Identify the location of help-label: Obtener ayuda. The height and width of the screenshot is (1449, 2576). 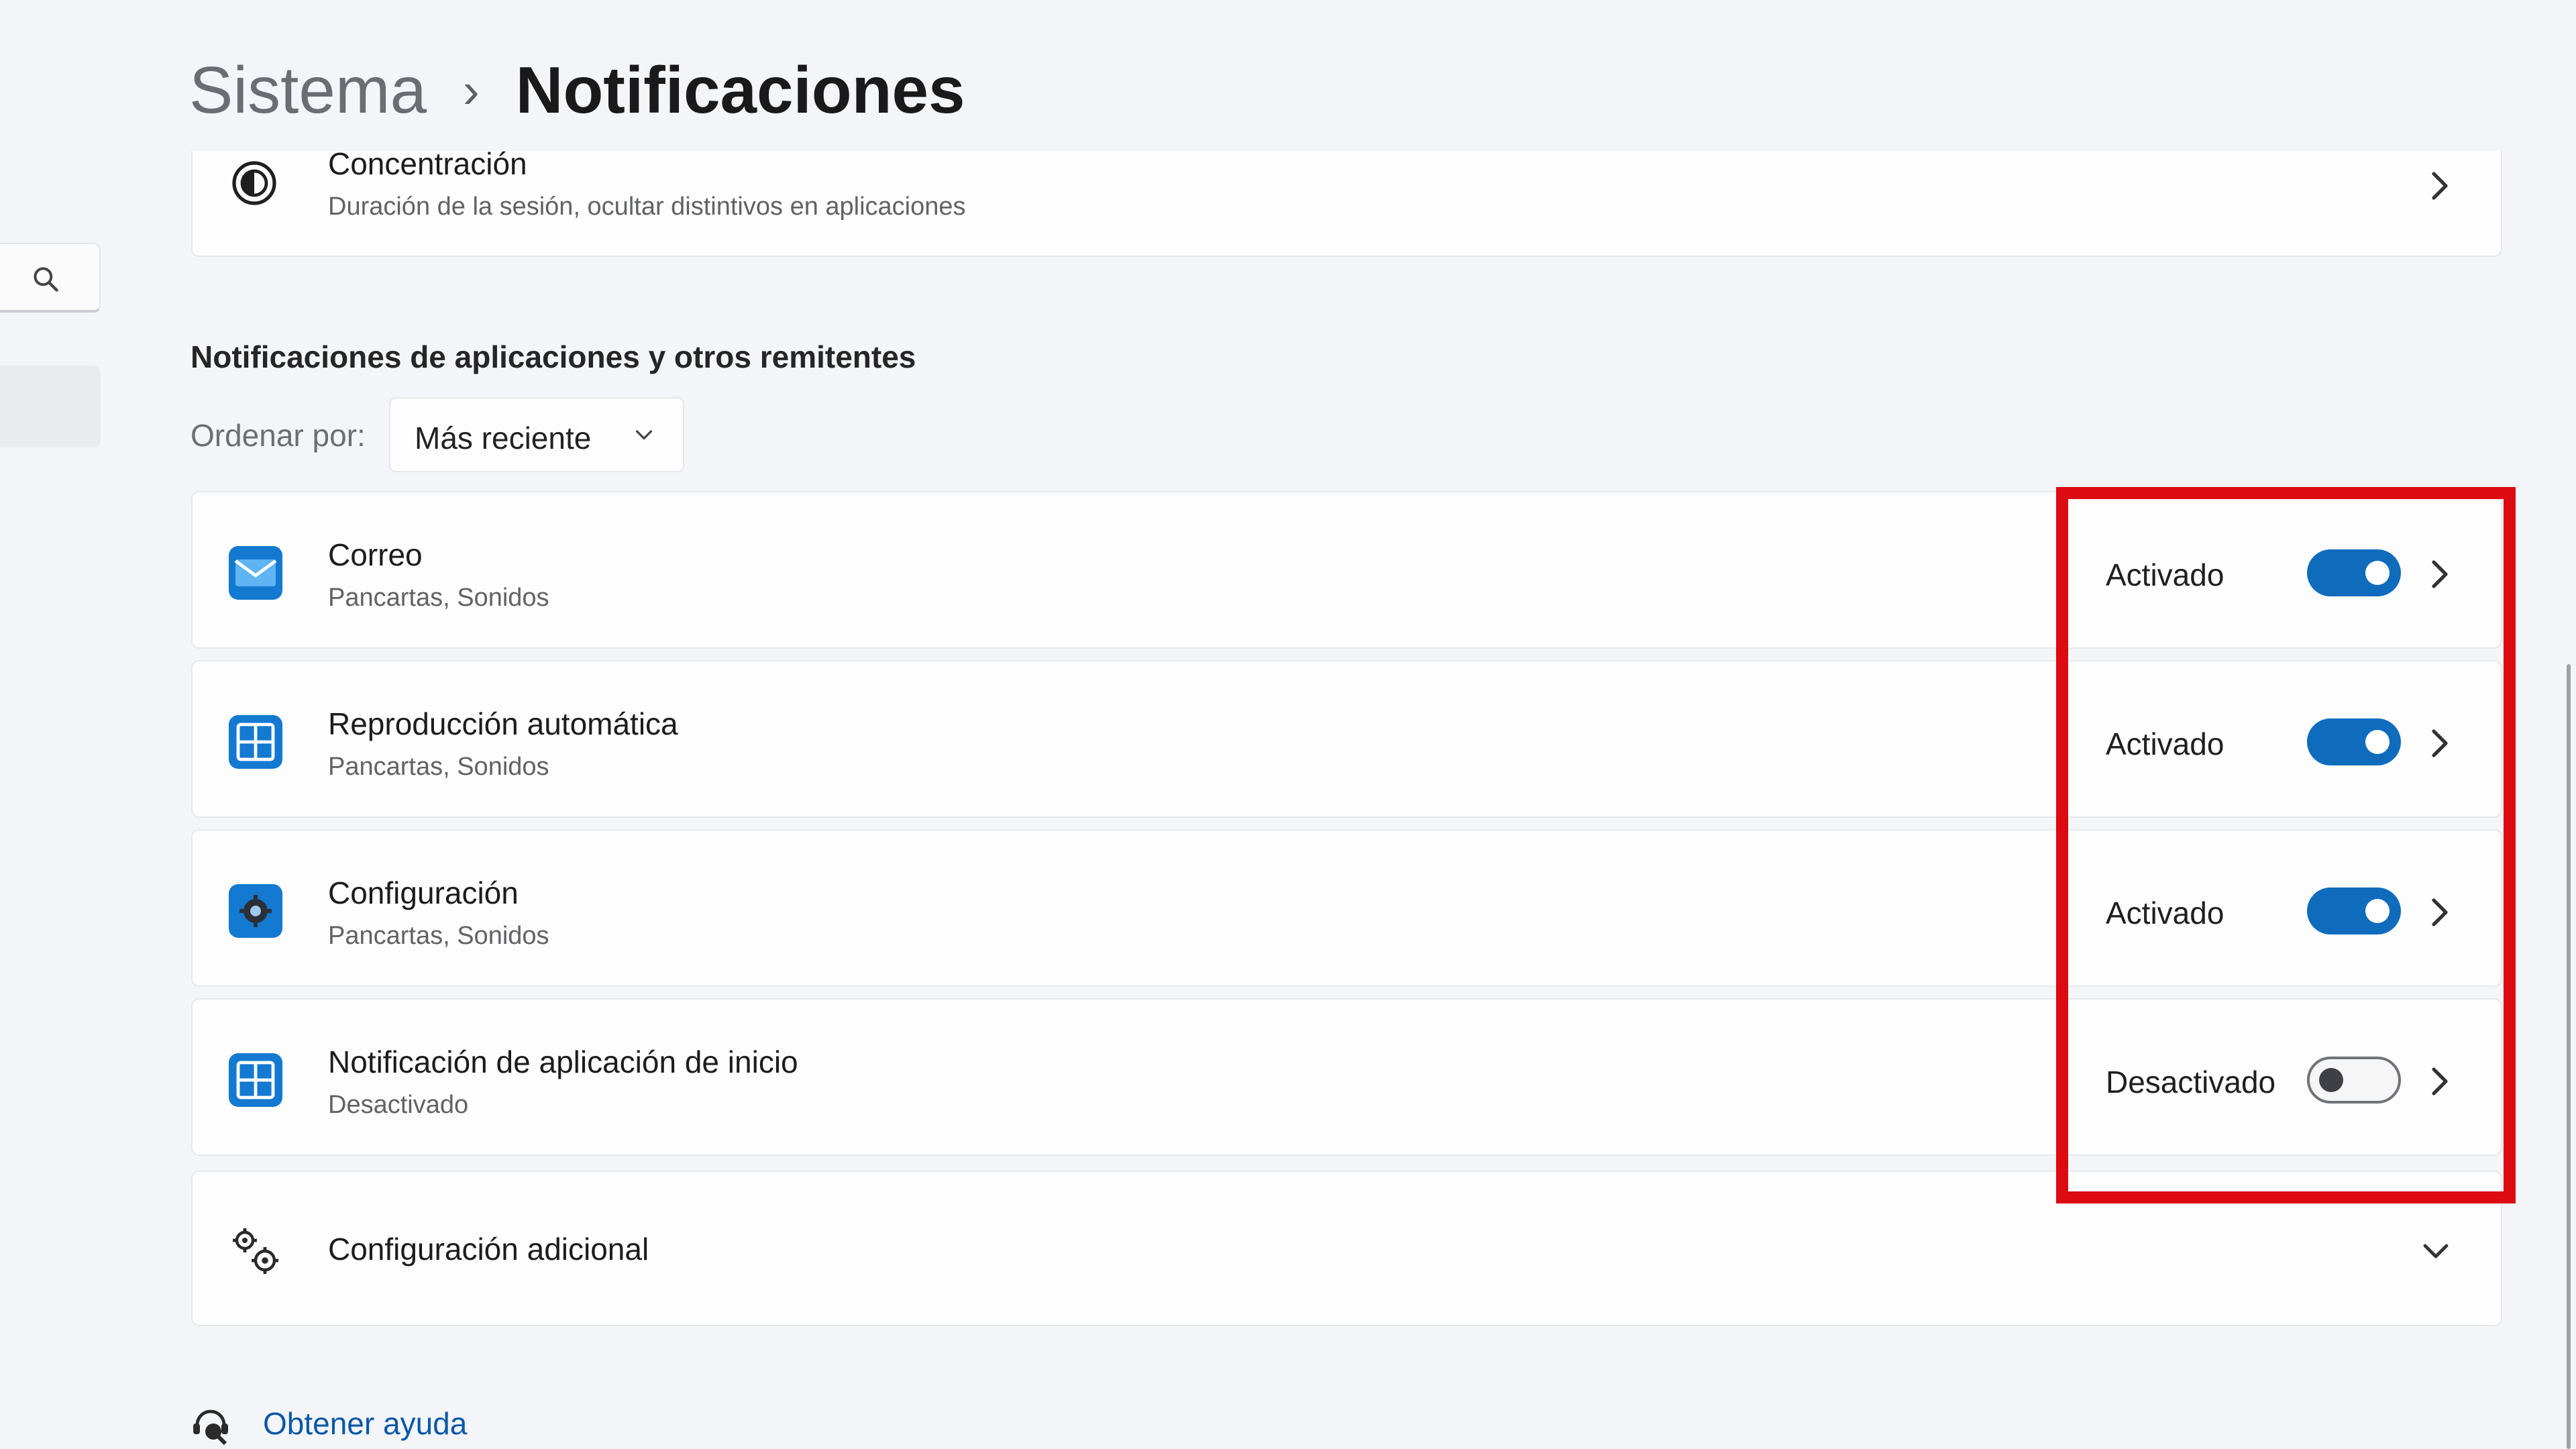
(365, 1423).